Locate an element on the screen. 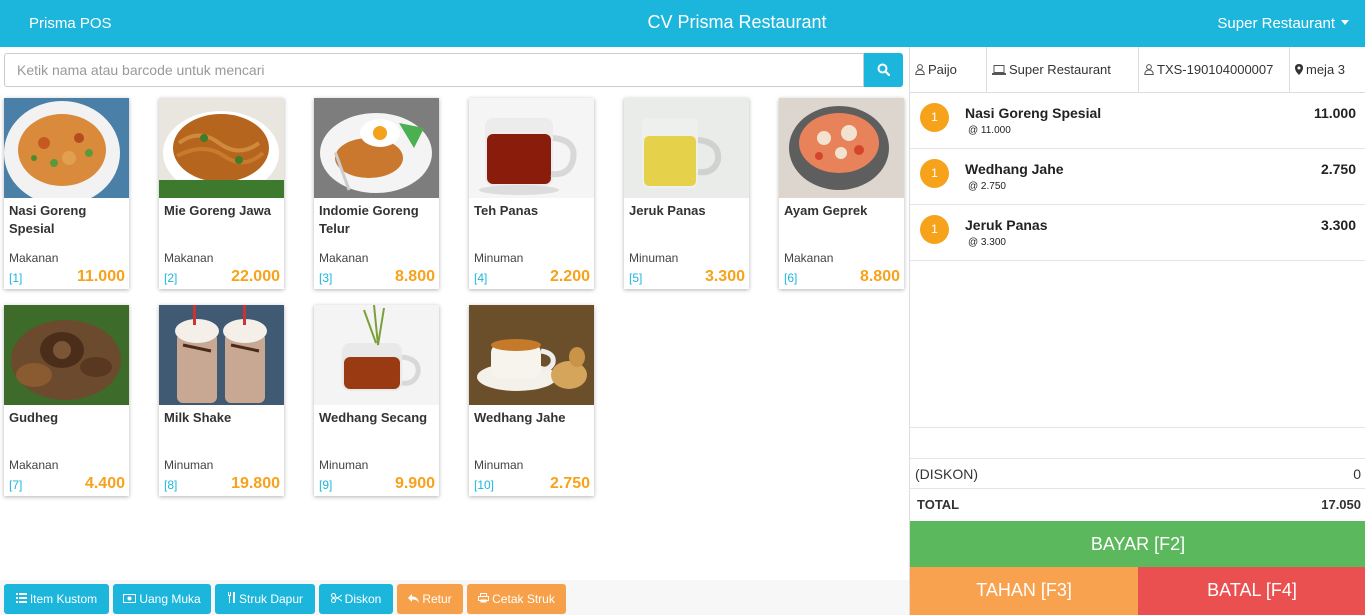  product-card: Mie Goreng Jawa Makanan [2] 22.000 is located at coordinates (221, 193).